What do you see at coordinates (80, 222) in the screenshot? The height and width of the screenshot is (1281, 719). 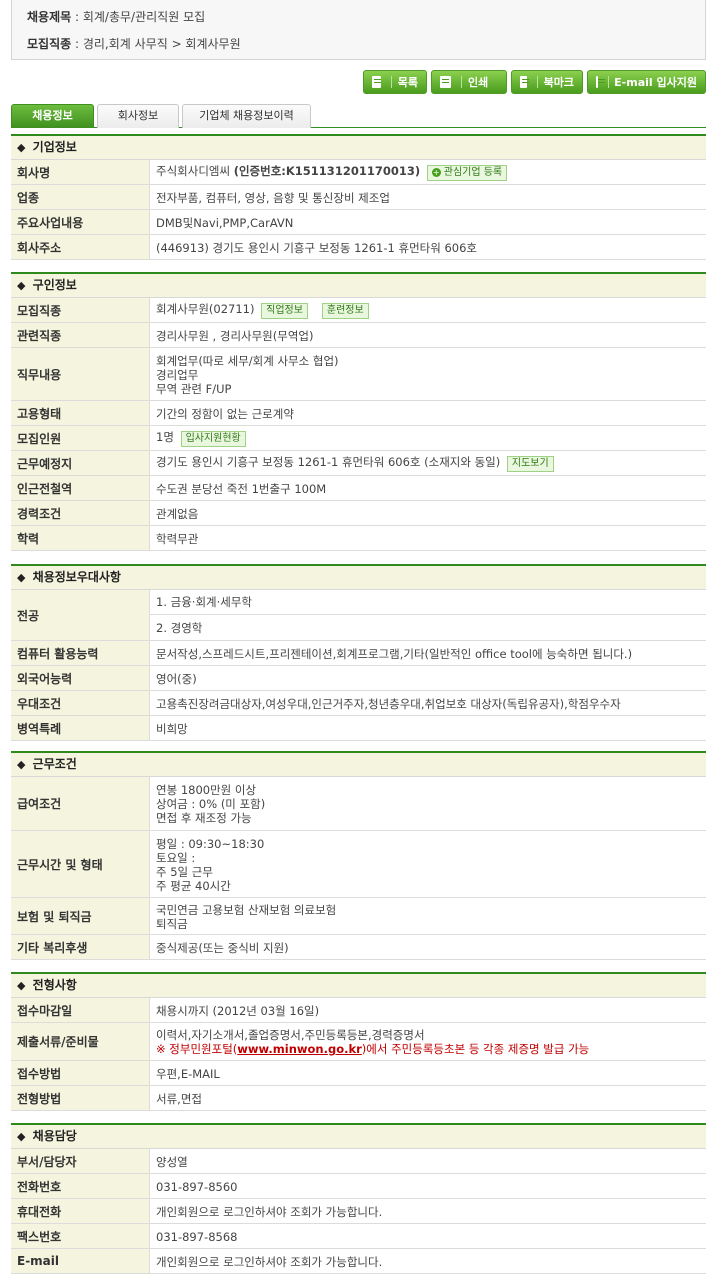 I see `business-label: 주요사업내용` at bounding box center [80, 222].